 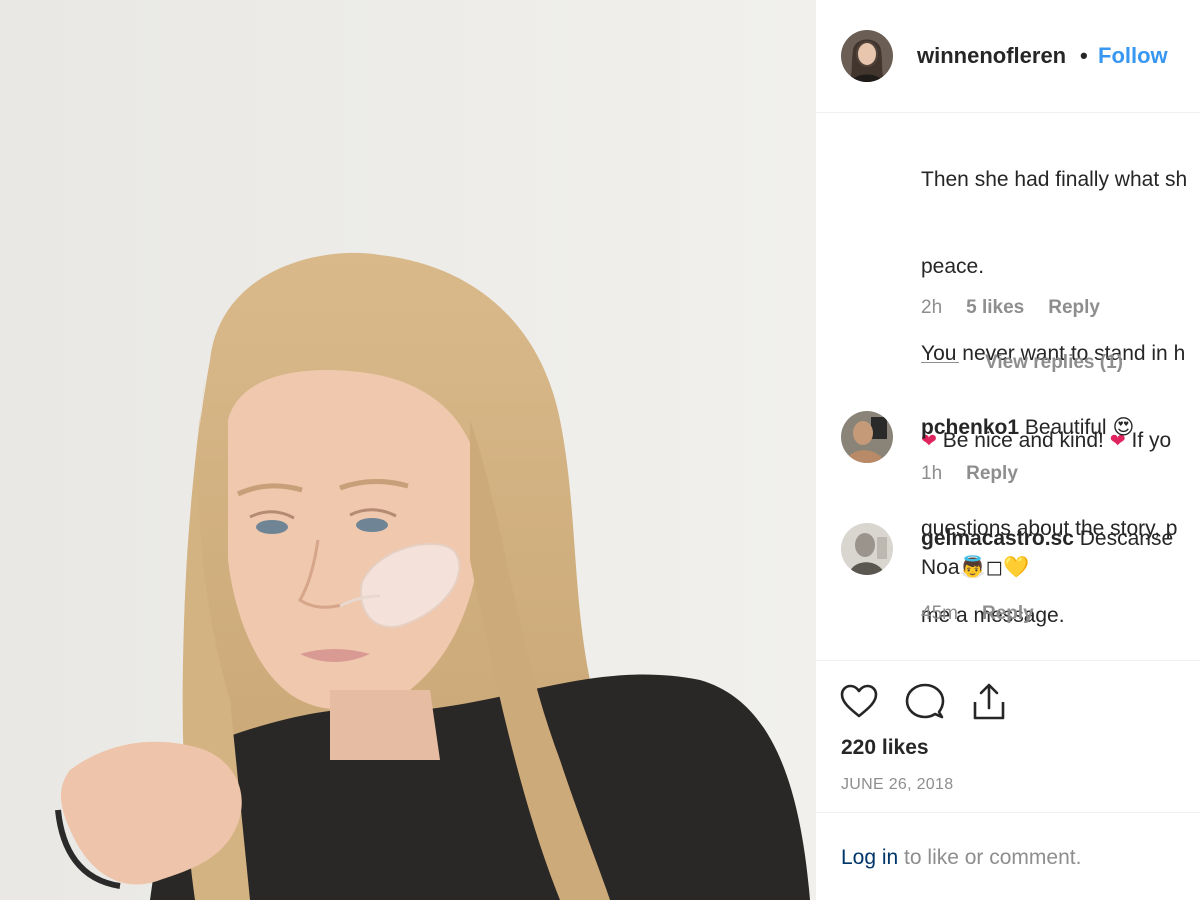 I want to click on follow-button: Follow, so click(x=1133, y=56).